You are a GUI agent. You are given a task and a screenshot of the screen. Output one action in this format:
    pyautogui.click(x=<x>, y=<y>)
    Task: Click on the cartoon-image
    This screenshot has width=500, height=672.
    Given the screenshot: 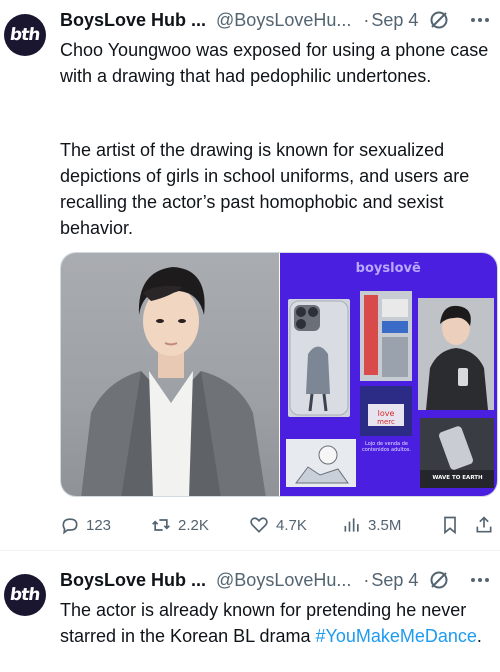 What is the action you would take?
    pyautogui.click(x=320, y=463)
    